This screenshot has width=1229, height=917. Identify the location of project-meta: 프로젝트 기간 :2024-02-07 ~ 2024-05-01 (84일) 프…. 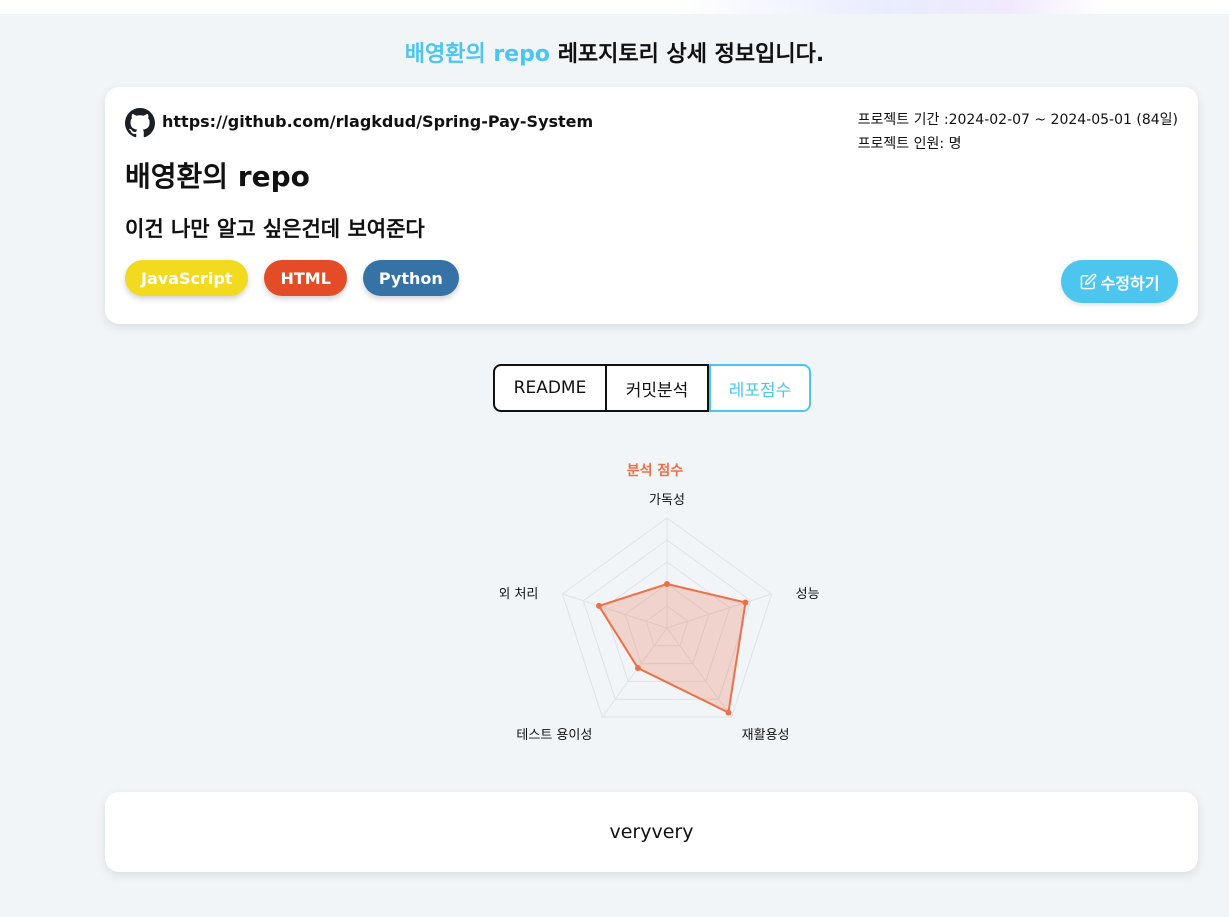
(1018, 132).